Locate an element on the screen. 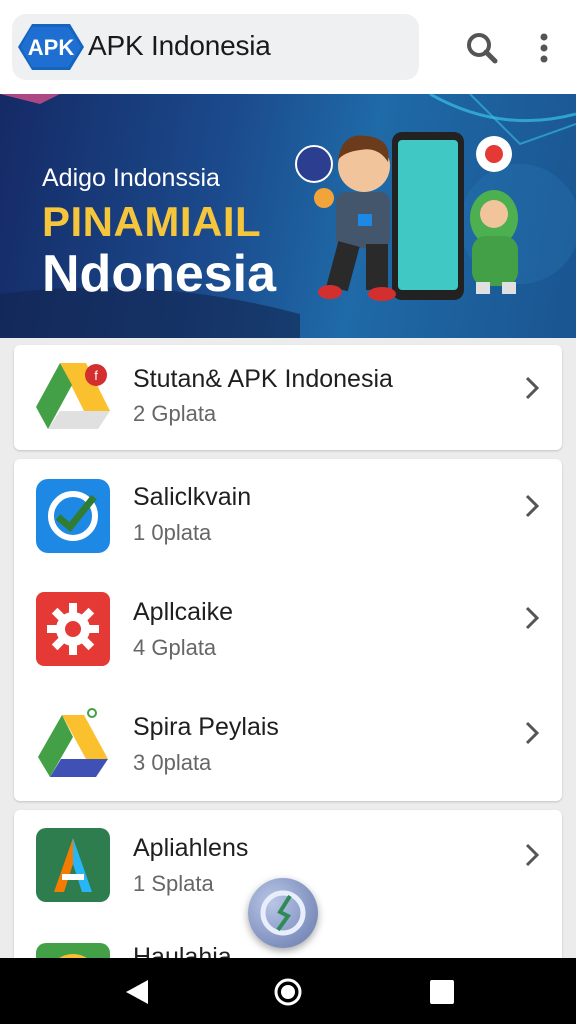  sync-check-icon is located at coordinates (73, 516).